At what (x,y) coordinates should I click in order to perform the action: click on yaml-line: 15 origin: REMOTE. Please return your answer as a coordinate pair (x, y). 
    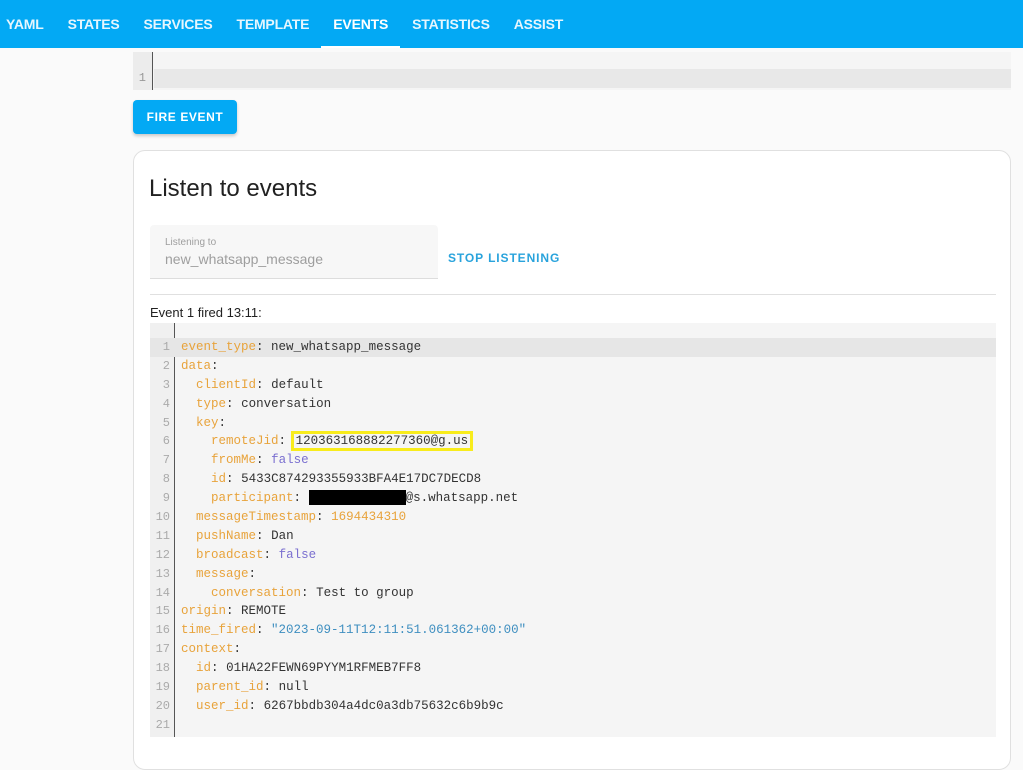
    Looking at the image, I should click on (573, 611).